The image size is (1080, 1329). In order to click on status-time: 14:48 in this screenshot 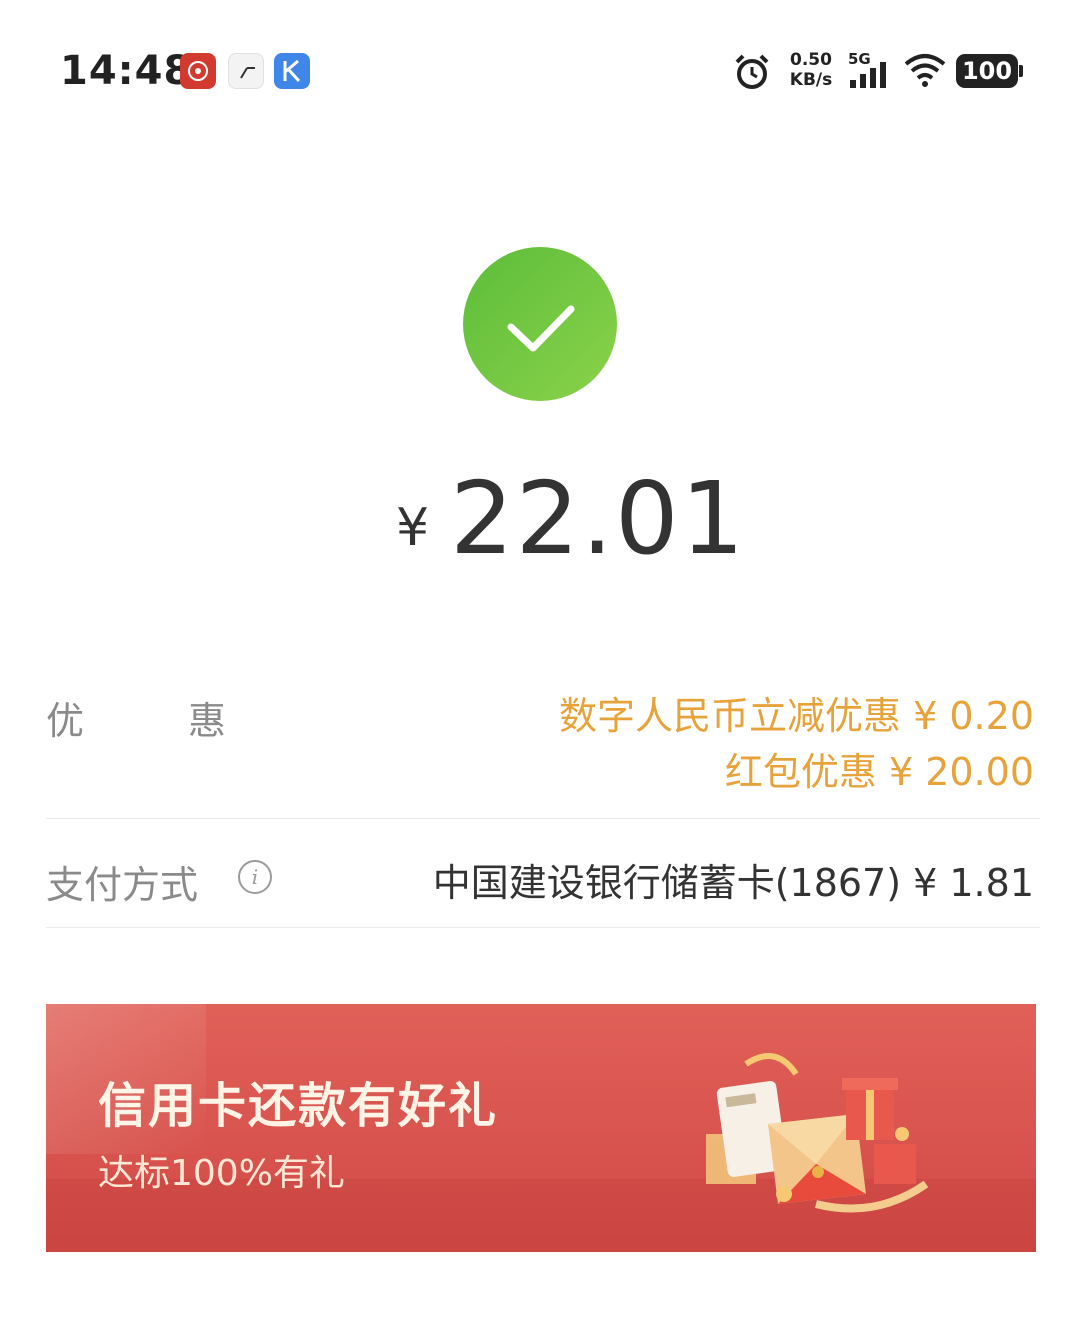, I will do `click(126, 71)`.